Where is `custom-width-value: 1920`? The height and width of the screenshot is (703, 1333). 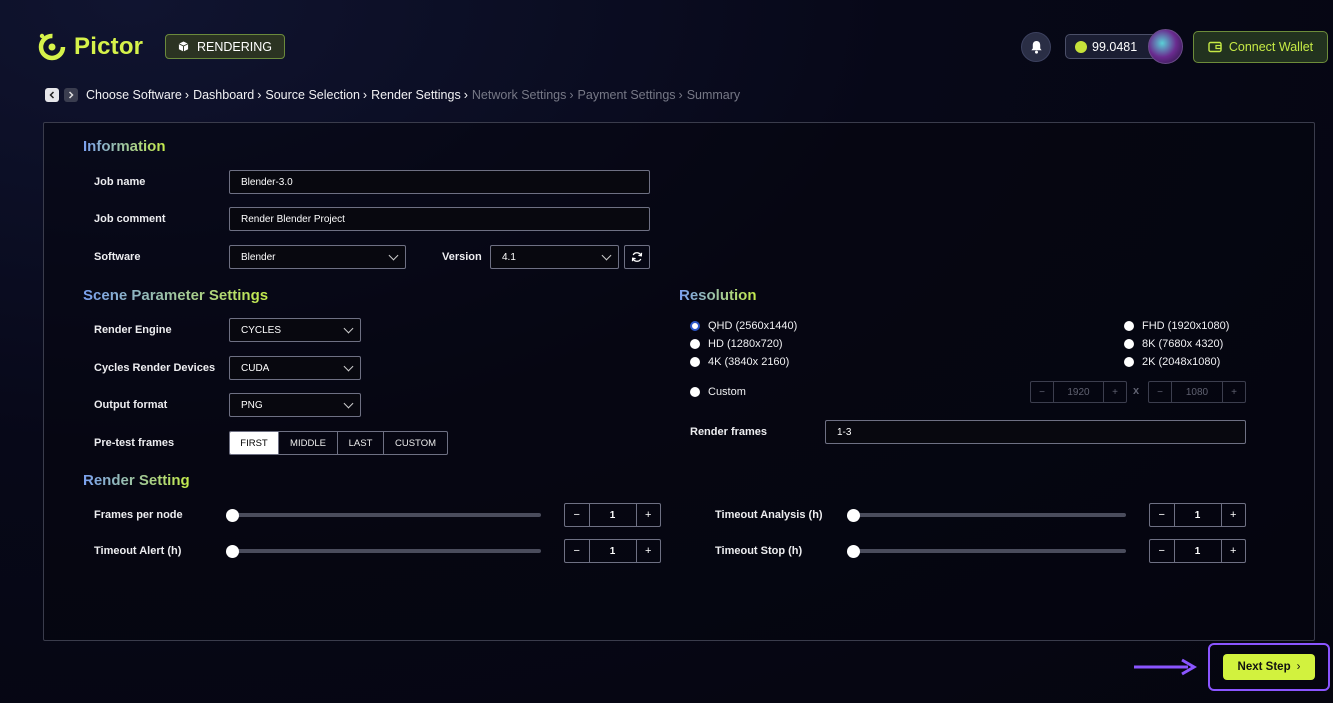
custom-width-value: 1920 is located at coordinates (1078, 392).